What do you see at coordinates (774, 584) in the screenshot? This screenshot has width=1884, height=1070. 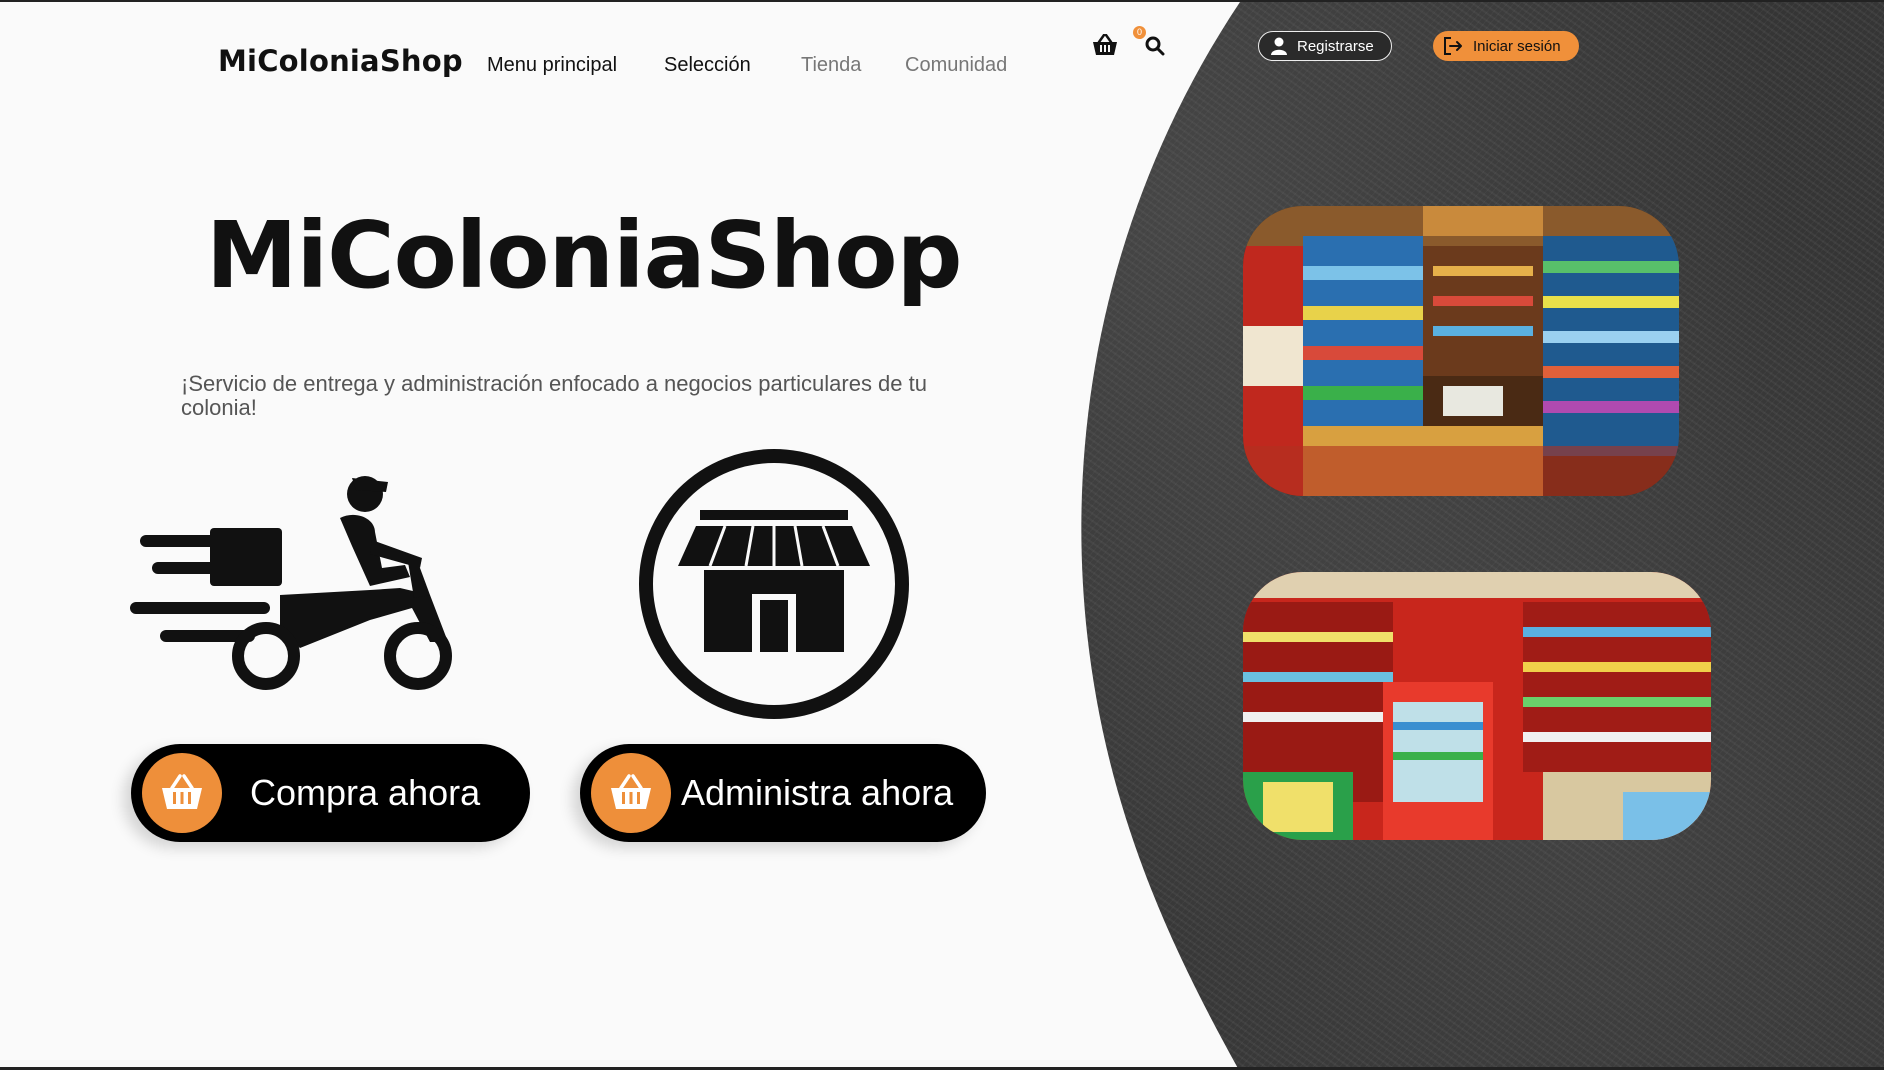 I see `store-icon` at bounding box center [774, 584].